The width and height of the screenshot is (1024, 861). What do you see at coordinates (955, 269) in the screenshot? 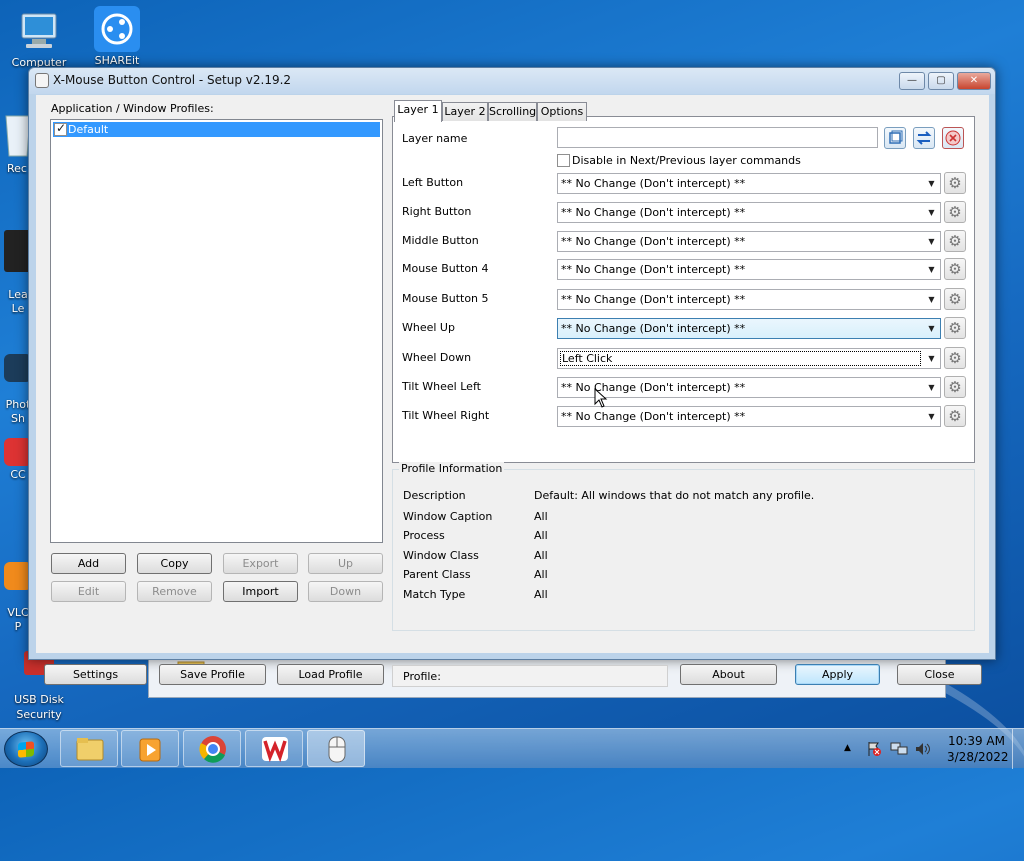
I see `mouse-button-4-settings-gear: ⚙` at bounding box center [955, 269].